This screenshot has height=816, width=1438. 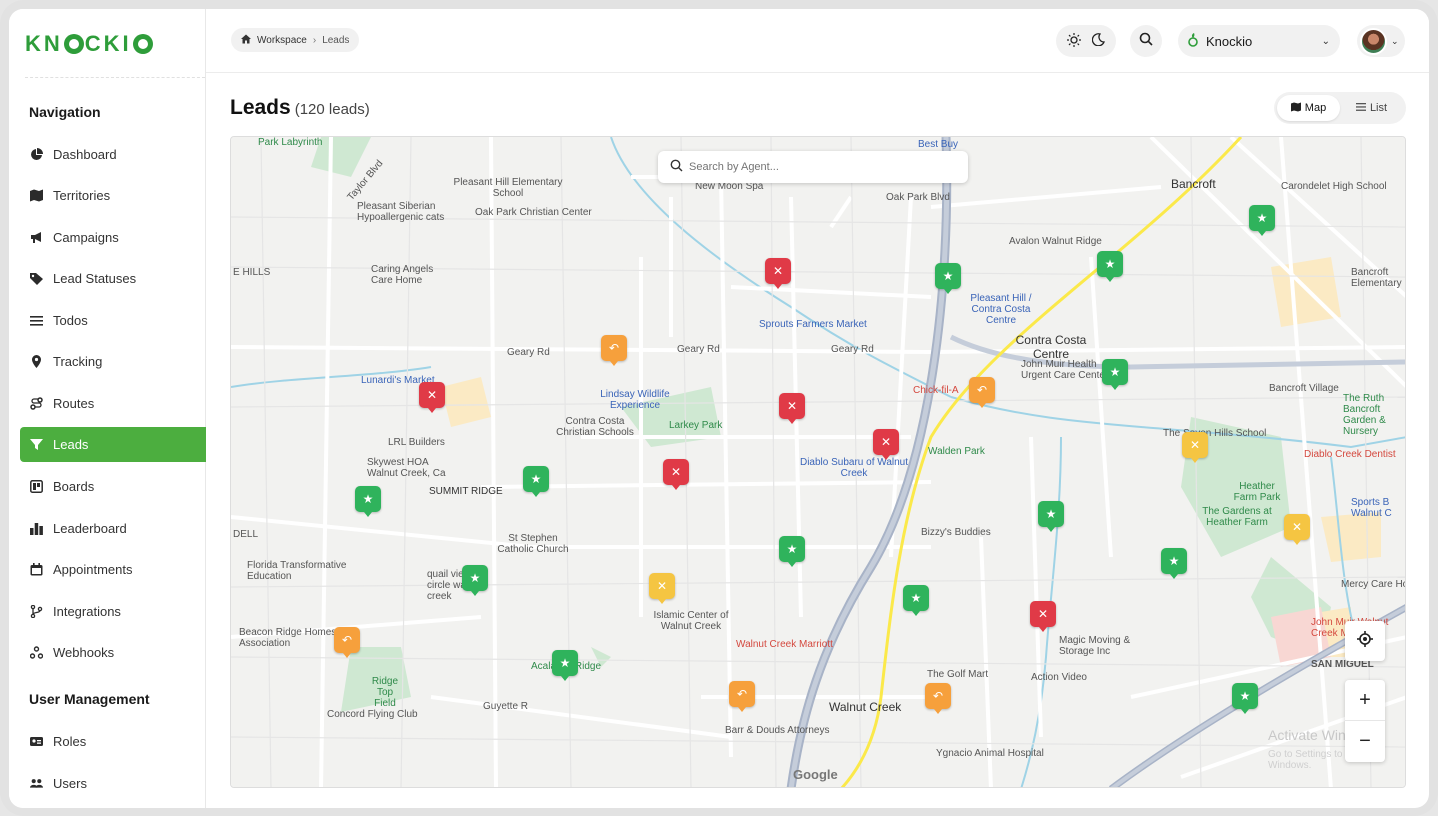 I want to click on map-label: Walden Park, so click(x=956, y=451).